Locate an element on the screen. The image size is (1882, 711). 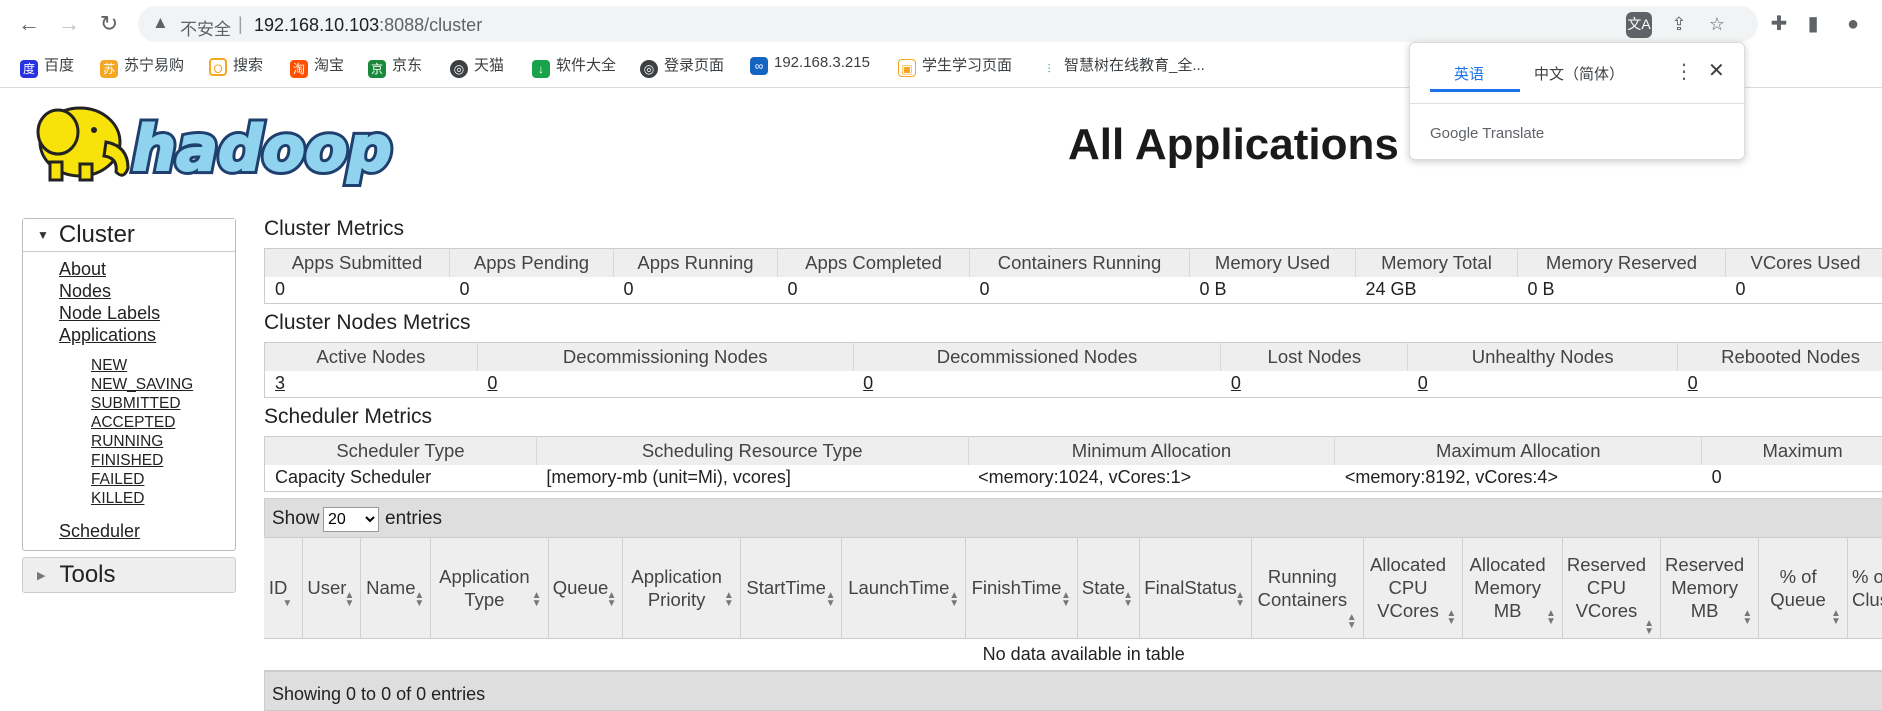
active-nodes-link: 3 is located at coordinates (280, 383).